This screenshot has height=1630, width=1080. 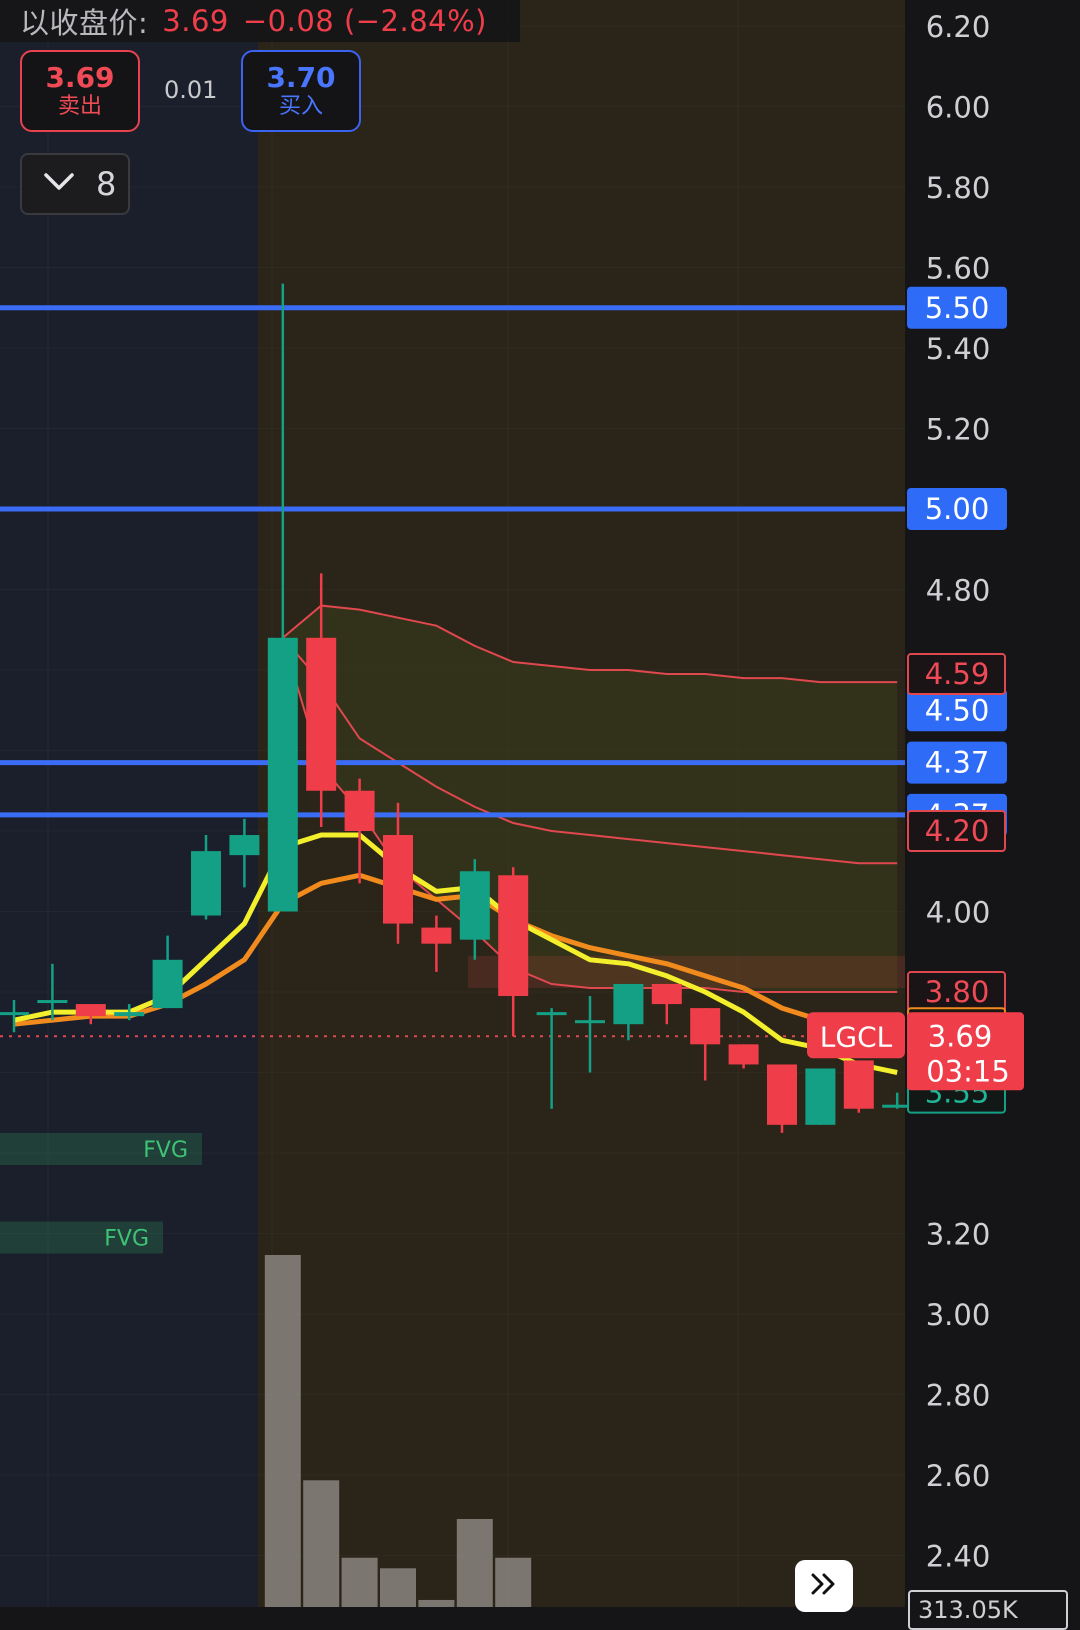 What do you see at coordinates (301, 78) in the screenshot?
I see `buy-price: 3.70` at bounding box center [301, 78].